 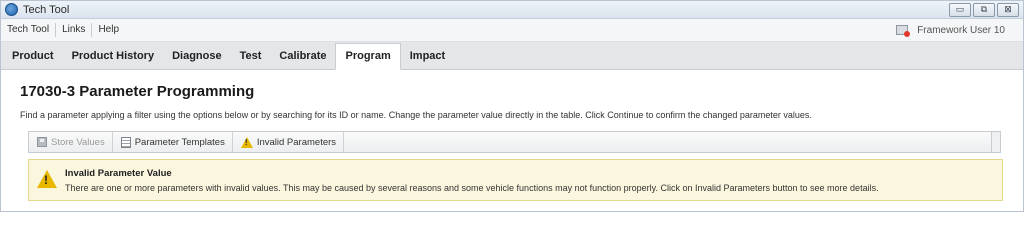 What do you see at coordinates (113, 56) in the screenshot?
I see `tab-product-history: Product History` at bounding box center [113, 56].